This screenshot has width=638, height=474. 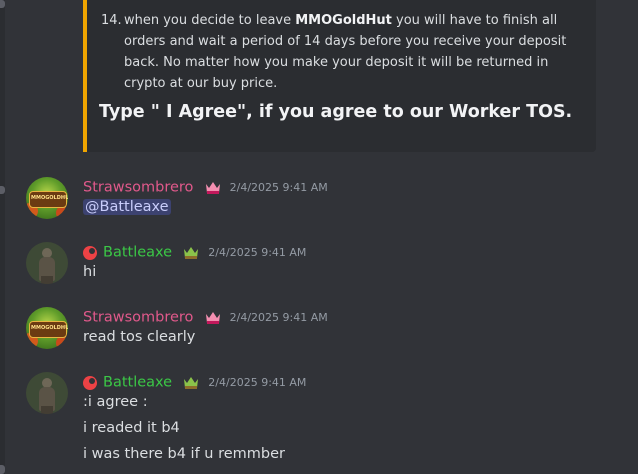 I want to click on message-content: @Battleaxe, so click(x=127, y=207).